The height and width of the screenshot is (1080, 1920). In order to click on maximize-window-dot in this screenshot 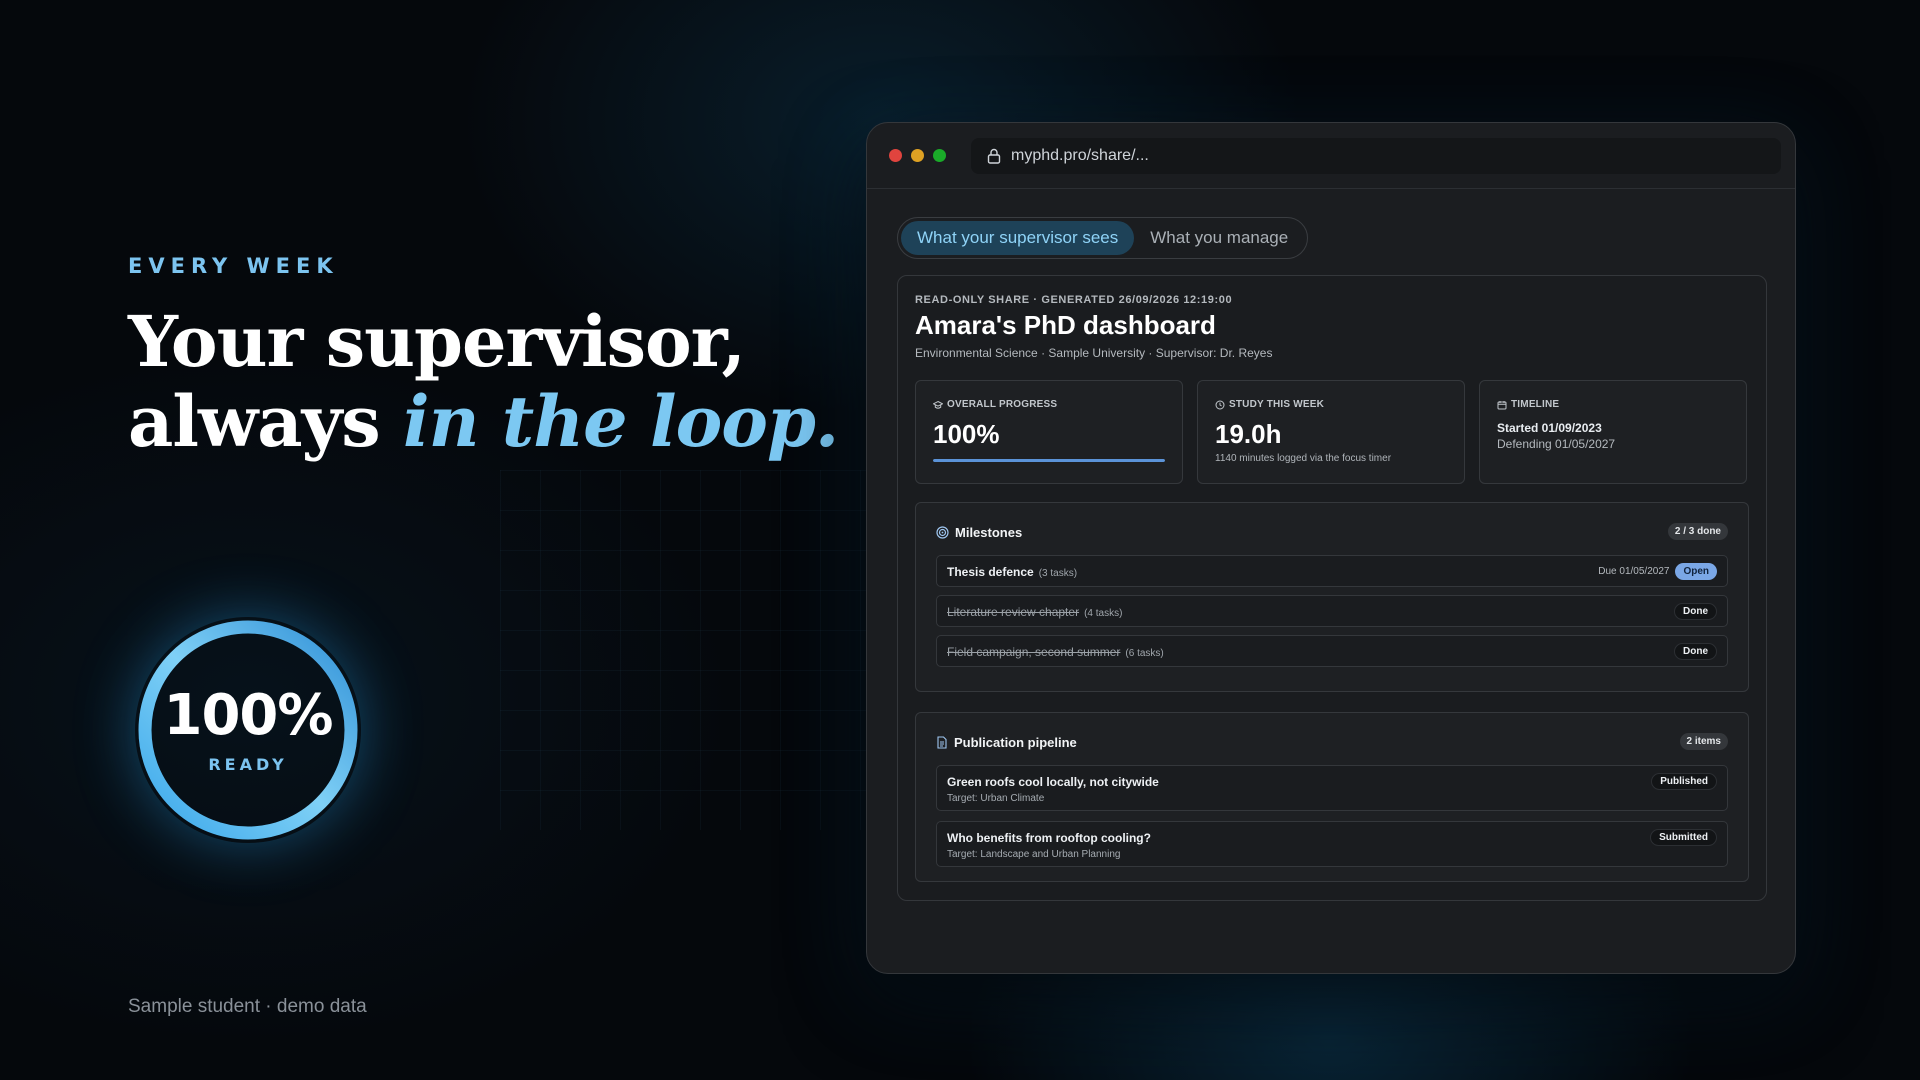, I will do `click(939, 155)`.